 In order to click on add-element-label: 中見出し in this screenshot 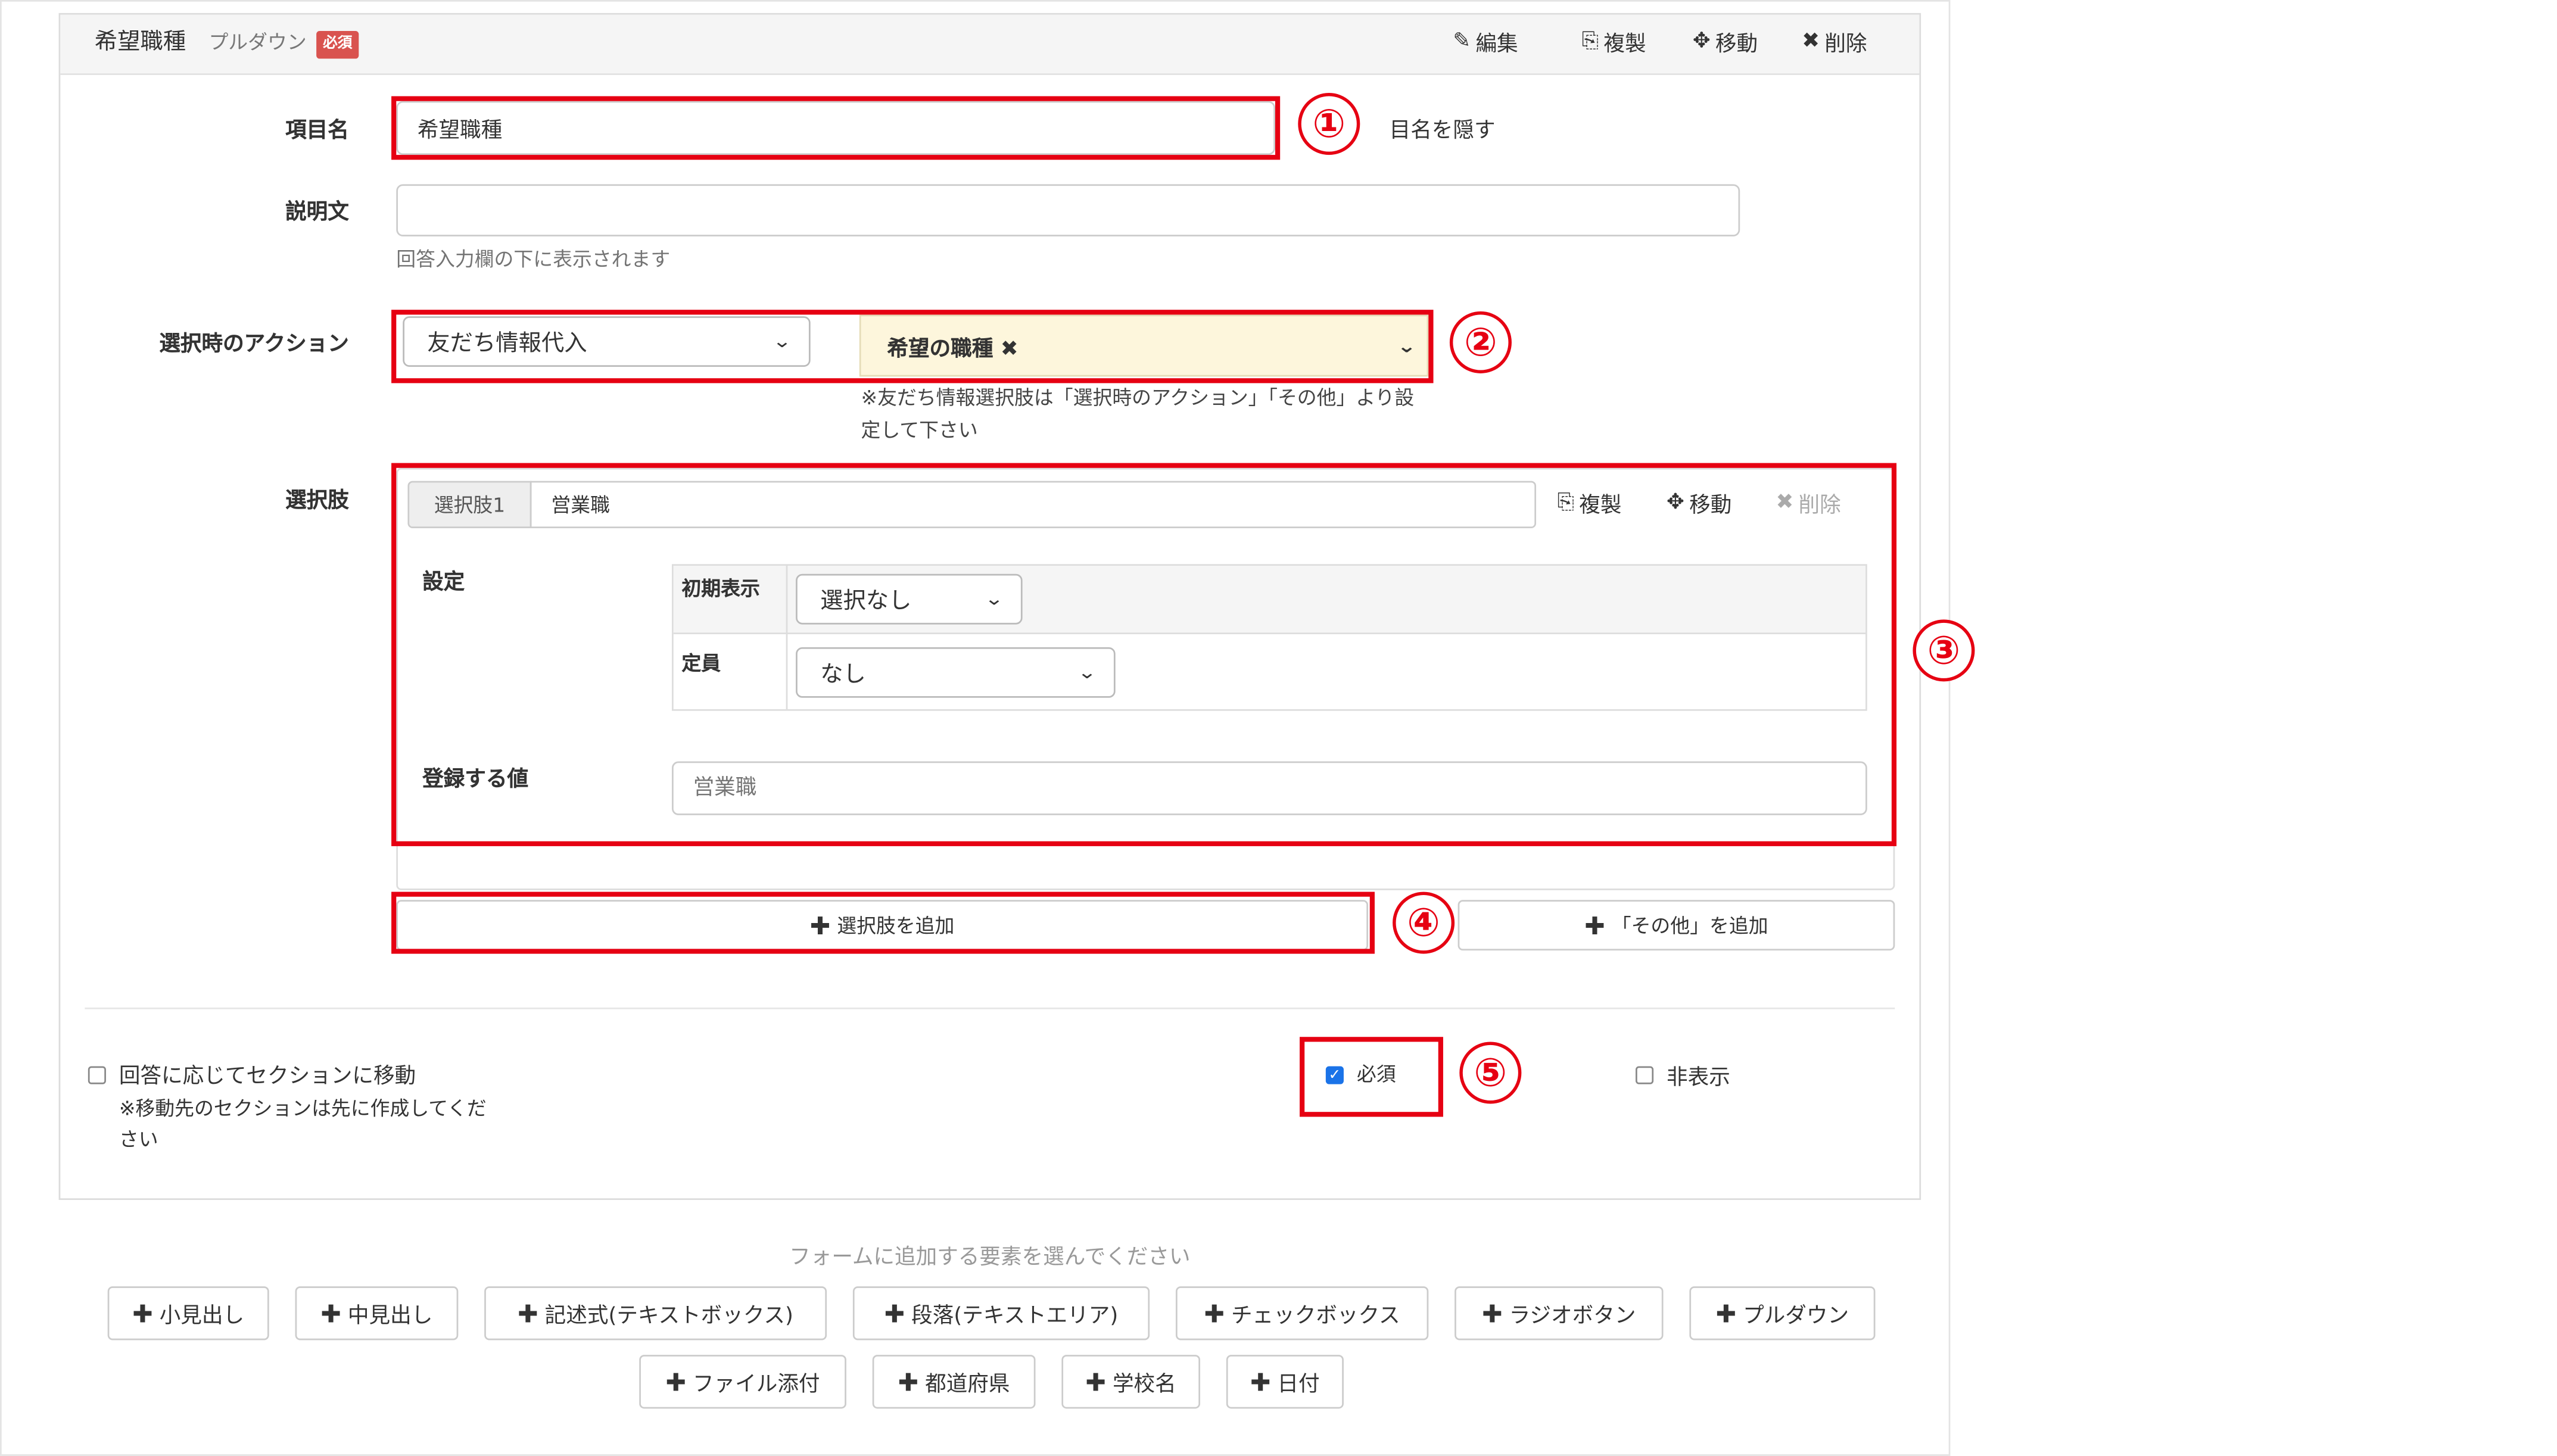, I will do `click(390, 1317)`.